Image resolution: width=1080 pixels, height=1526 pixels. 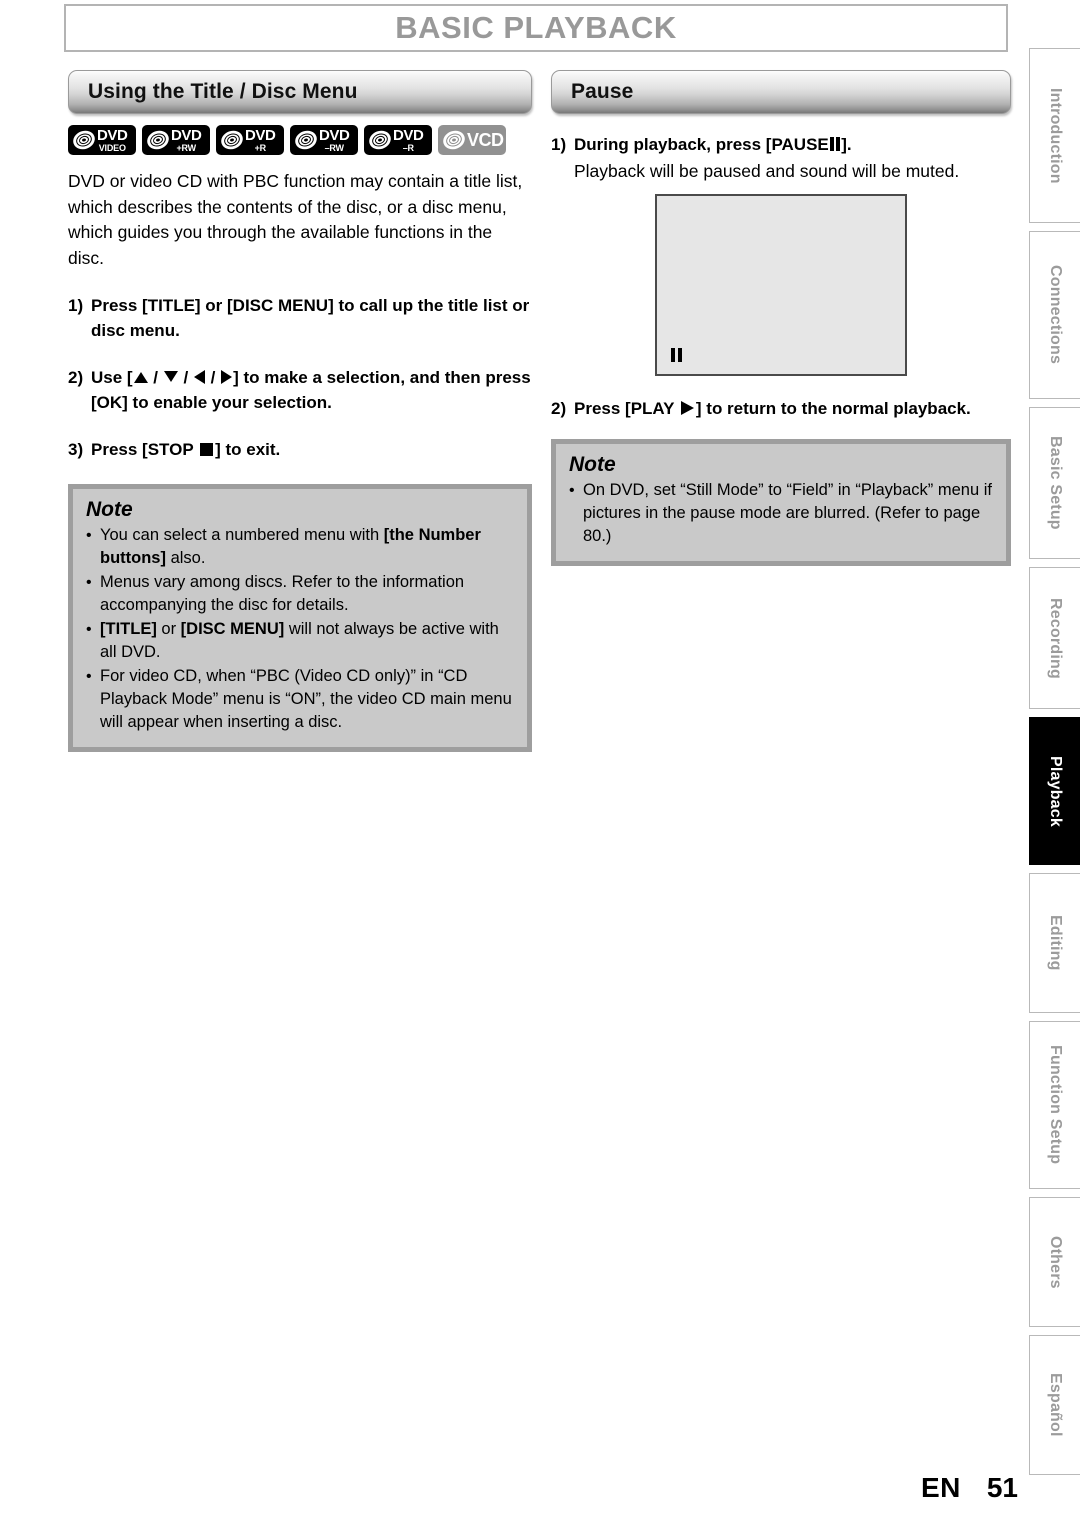 I want to click on section-header-title-disc-menu: Using the Title / Disc Menu, so click(x=300, y=92).